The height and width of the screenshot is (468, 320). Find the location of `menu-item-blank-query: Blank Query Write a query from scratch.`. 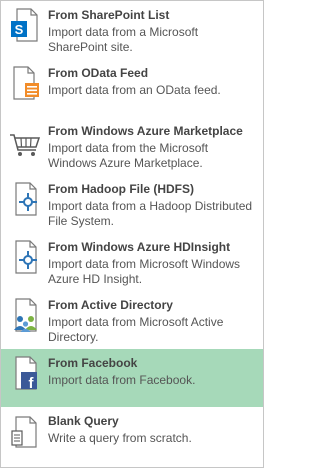

menu-item-blank-query: Blank Query Write a query from scratch. is located at coordinates (132, 436).